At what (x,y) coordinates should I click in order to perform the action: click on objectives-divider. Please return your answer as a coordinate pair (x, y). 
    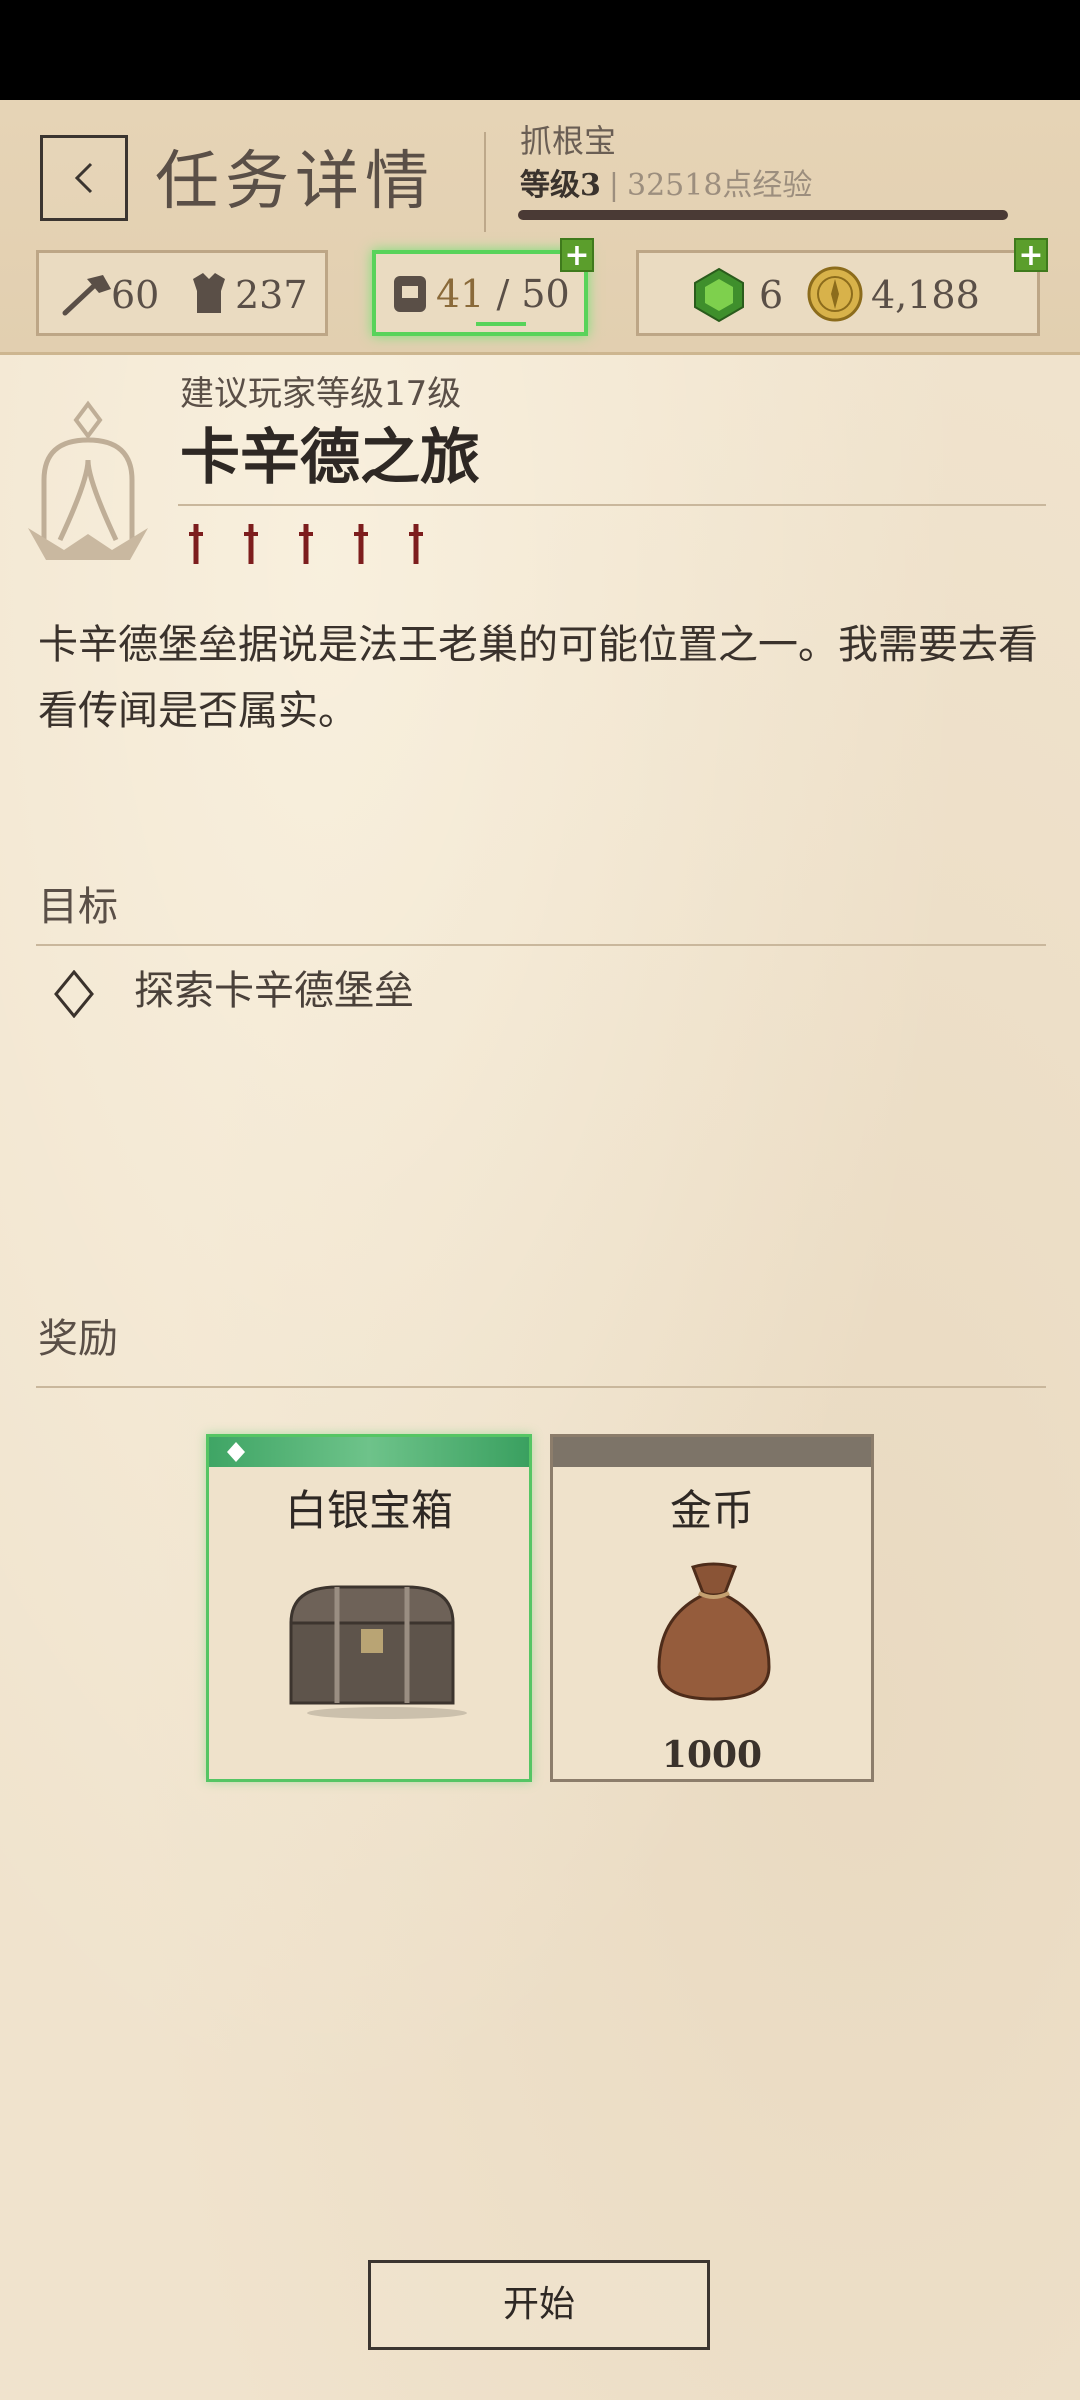
    Looking at the image, I should click on (541, 945).